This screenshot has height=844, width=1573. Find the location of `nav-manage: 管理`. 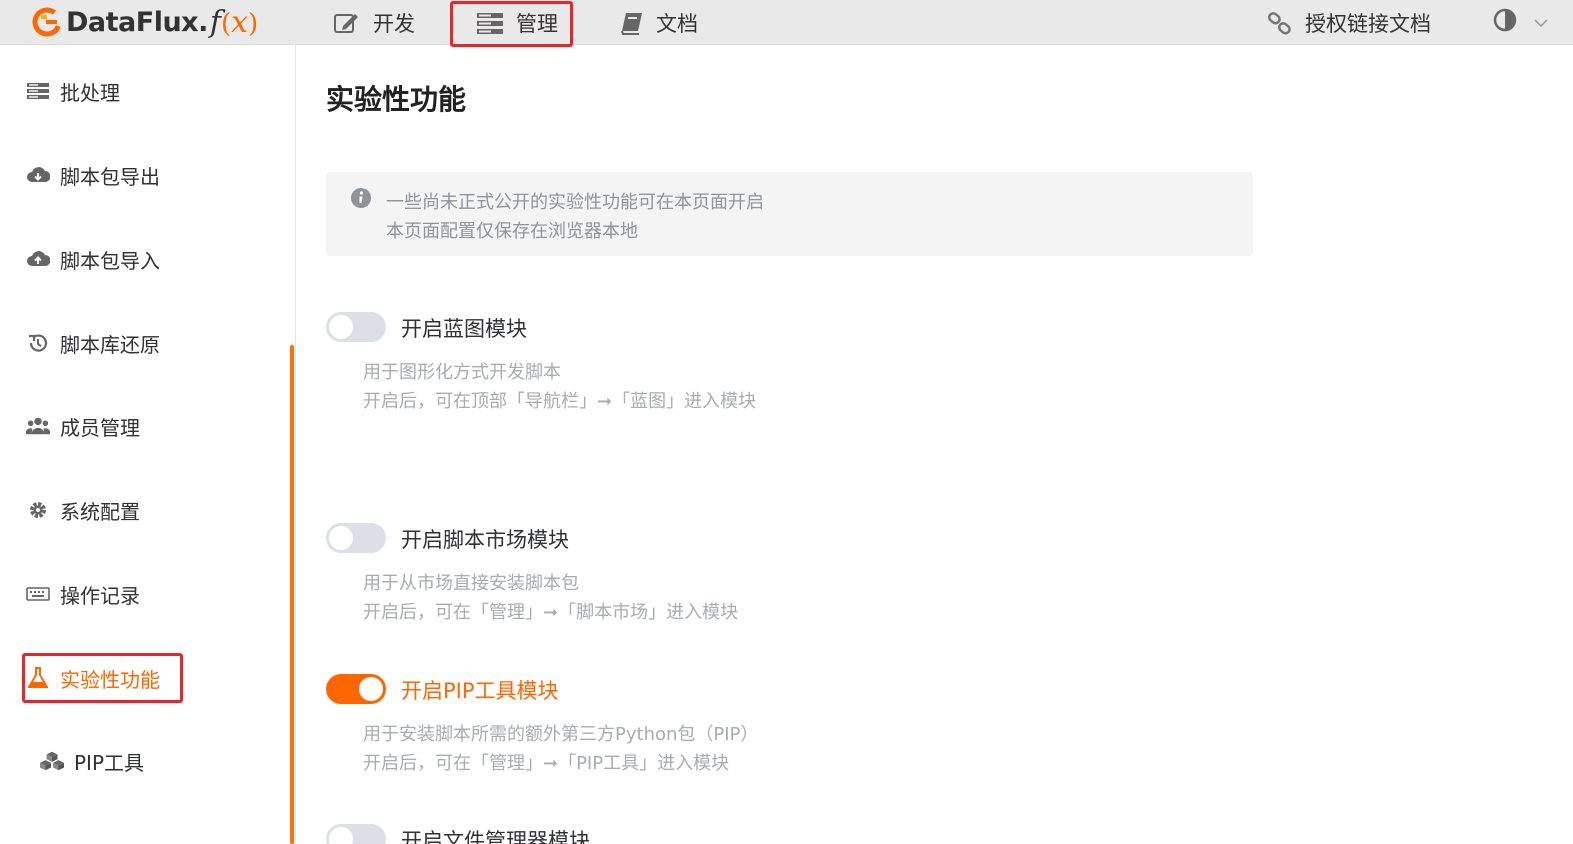

nav-manage: 管理 is located at coordinates (517, 22).